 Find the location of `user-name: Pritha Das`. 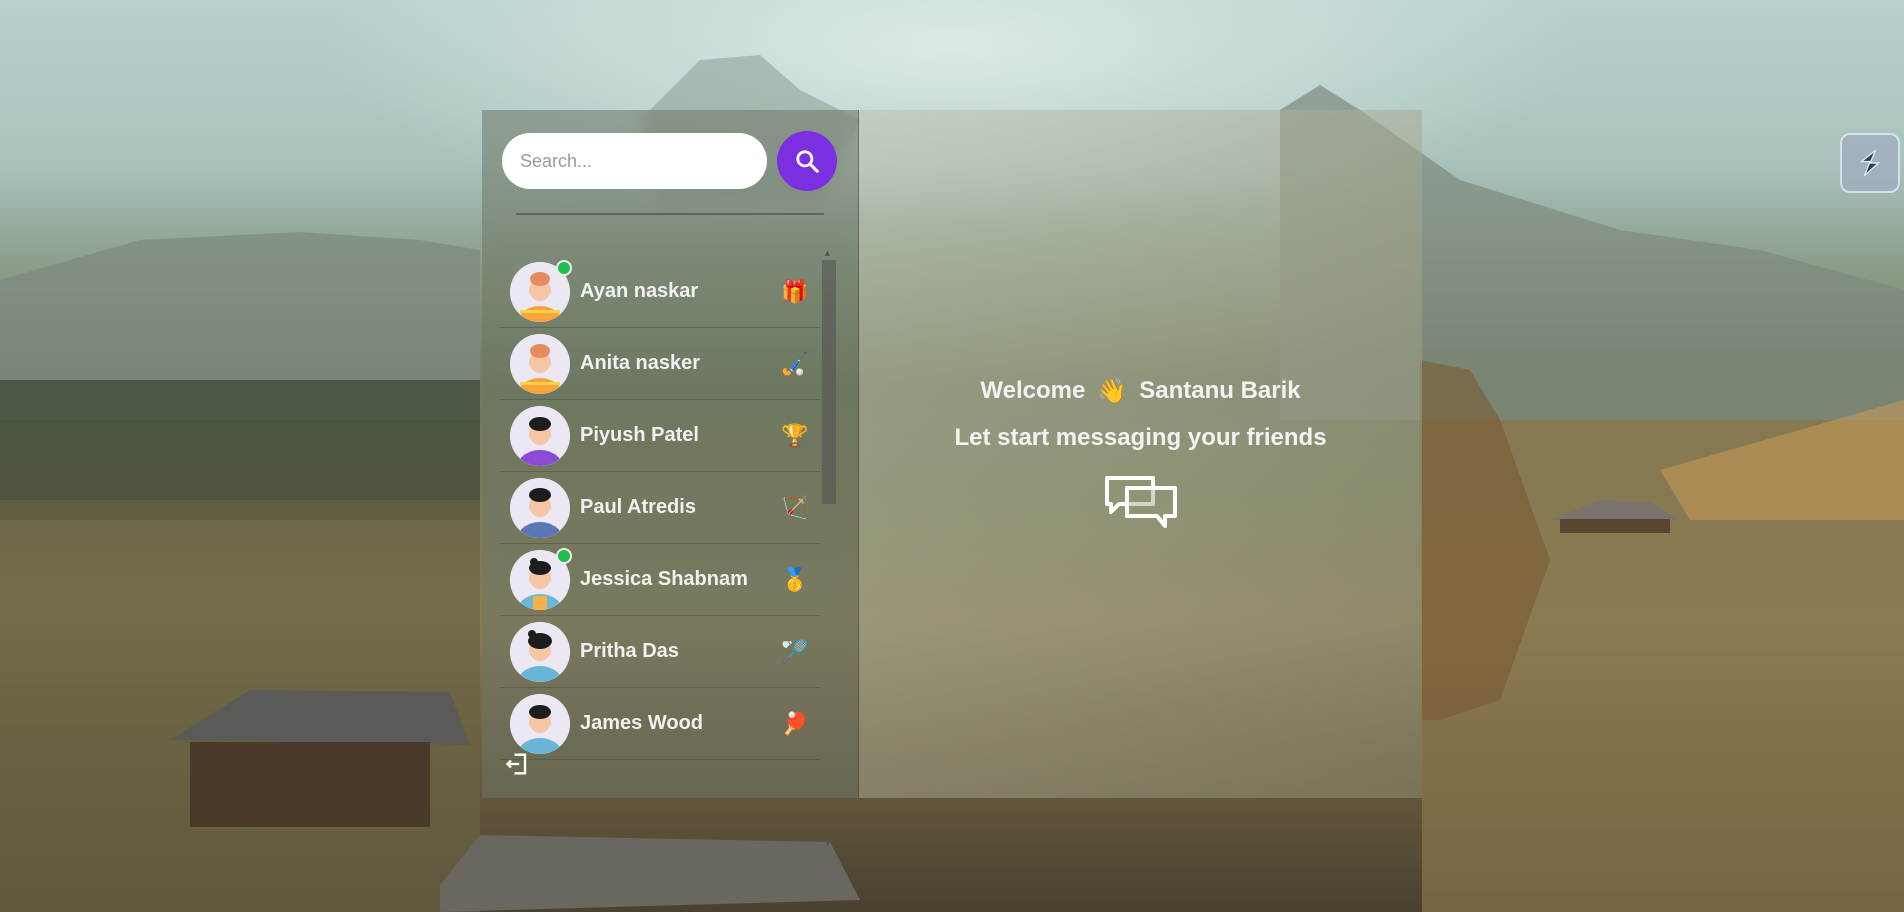

user-name: Pritha Das is located at coordinates (629, 651).